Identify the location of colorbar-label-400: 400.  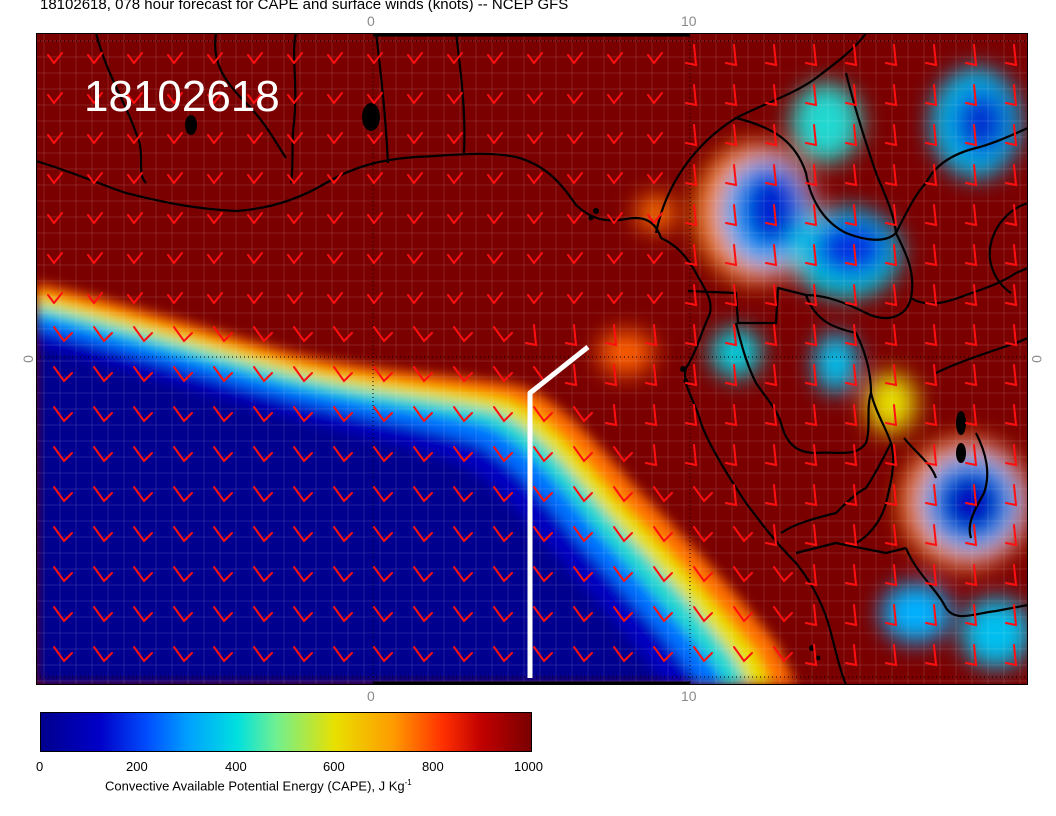
(236, 766).